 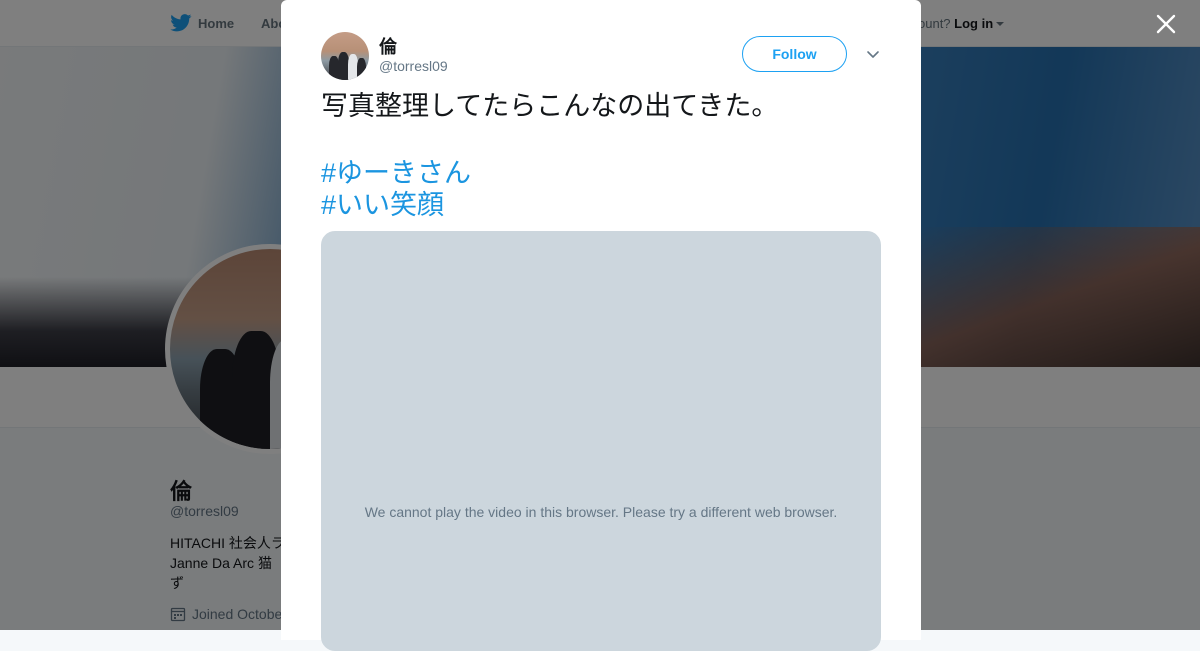 I want to click on tweet-hashtags: #ゆーきさん #いい笑顔, so click(x=396, y=189).